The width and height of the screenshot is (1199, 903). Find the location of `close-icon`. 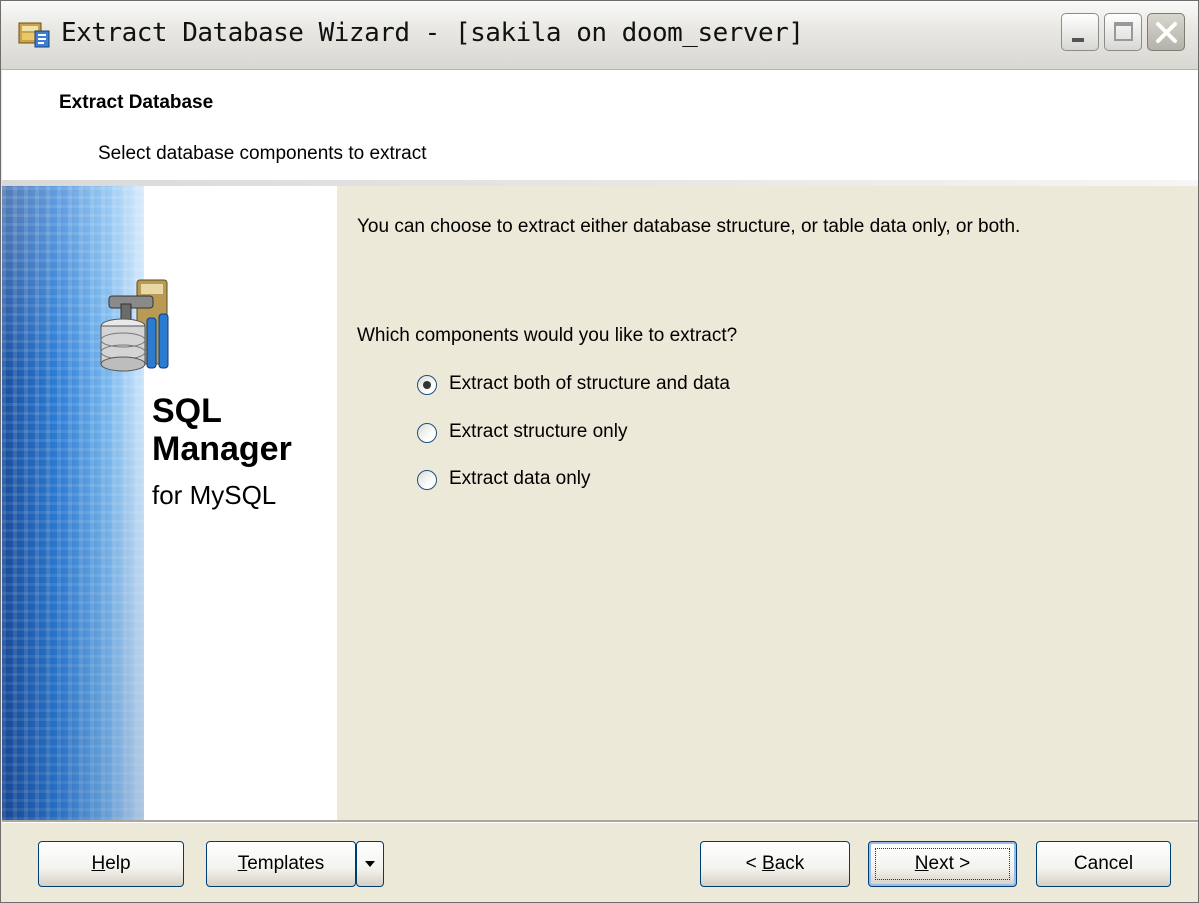

close-icon is located at coordinates (1166, 32).